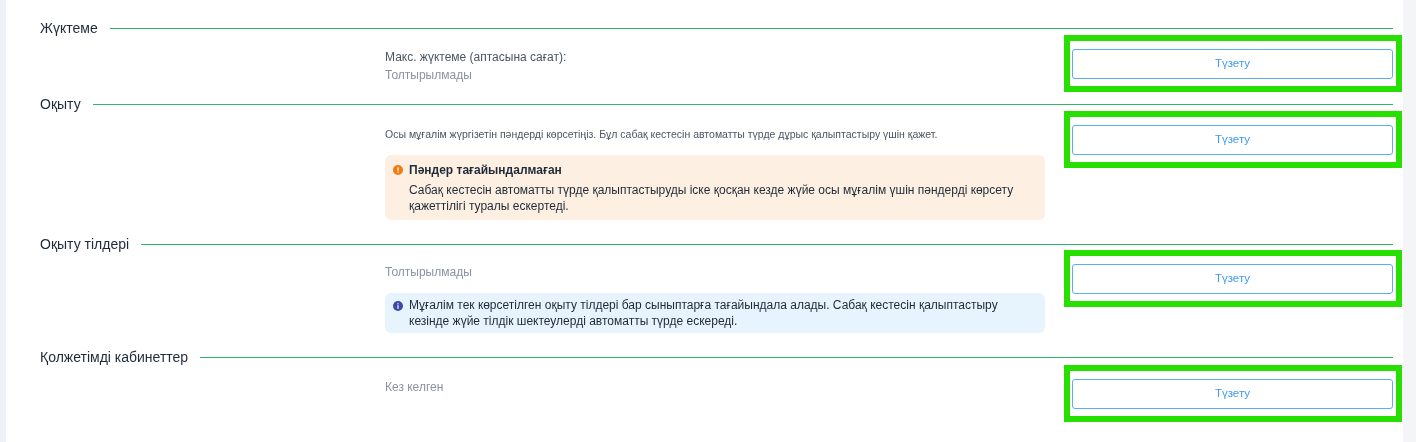  Describe the element at coordinates (662, 134) in the screenshot. I see `hint-text: Осы мұғалім жүргізетін пәндерді көрсетіңіз. Бұл сабақ кестесін автоматты түрде дұрыс қалыптастыру үшін қажет.` at that location.